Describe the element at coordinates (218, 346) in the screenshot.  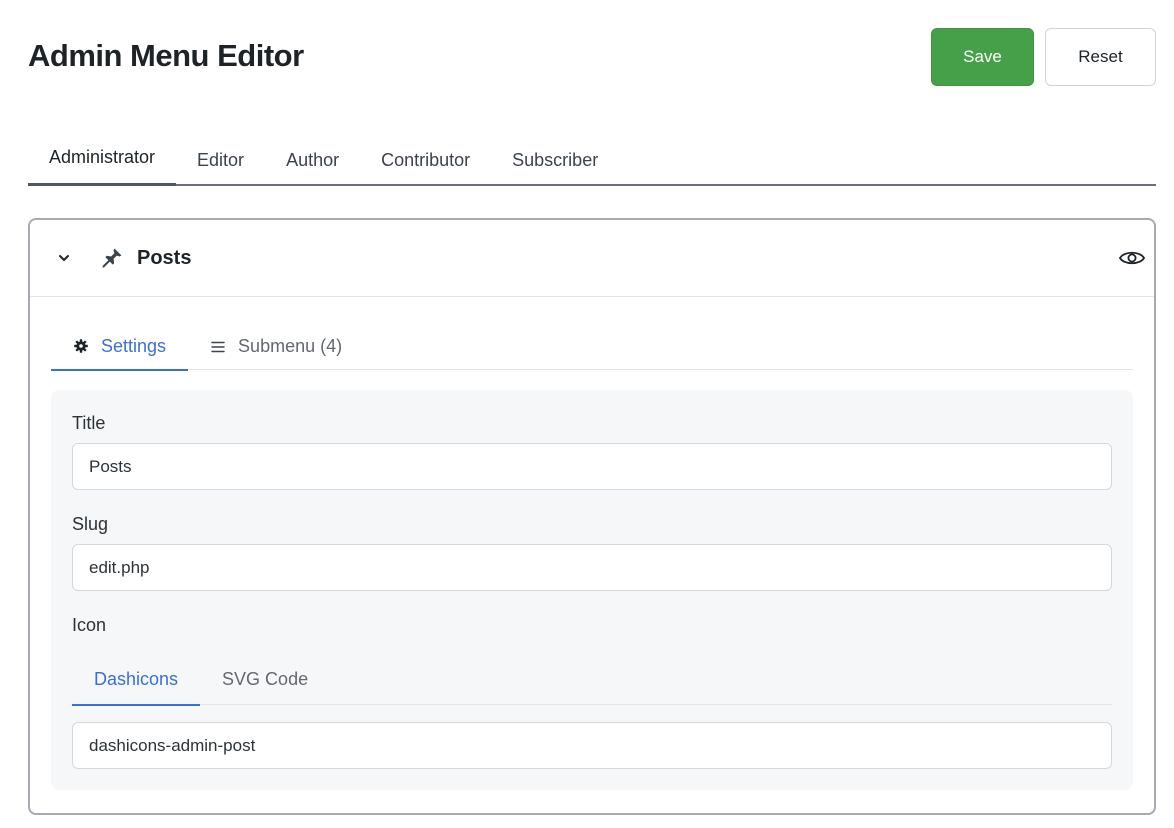
I see `list-icon` at that location.